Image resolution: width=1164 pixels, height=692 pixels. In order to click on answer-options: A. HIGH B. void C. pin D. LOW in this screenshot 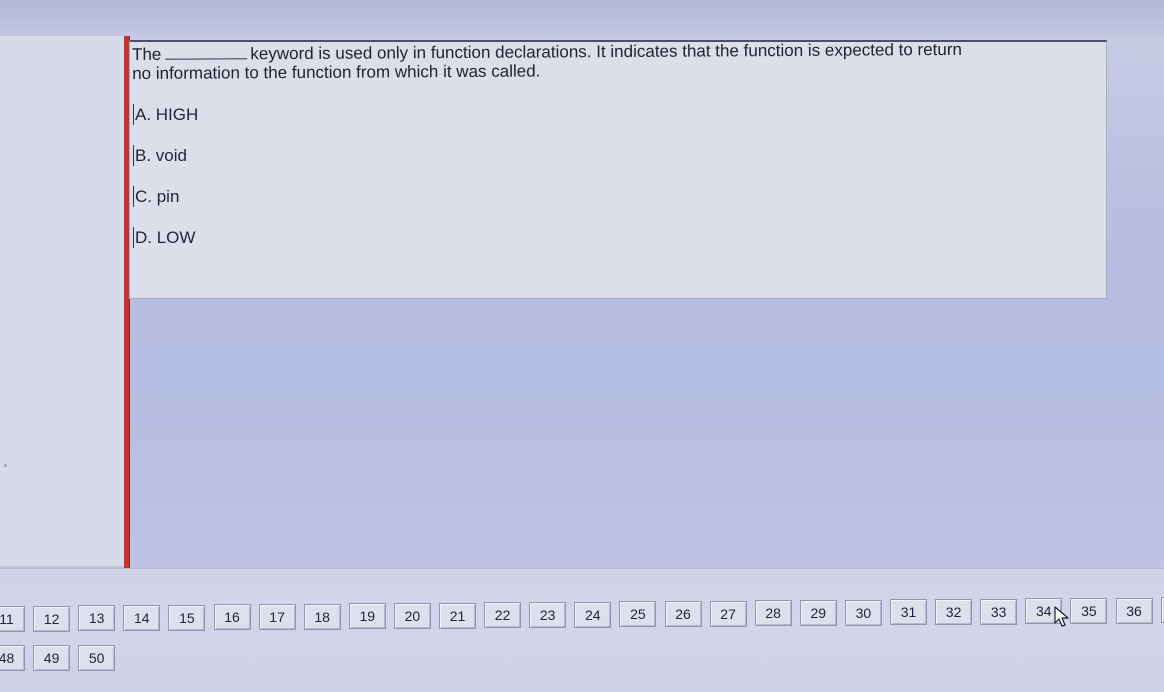, I will do `click(165, 186)`.